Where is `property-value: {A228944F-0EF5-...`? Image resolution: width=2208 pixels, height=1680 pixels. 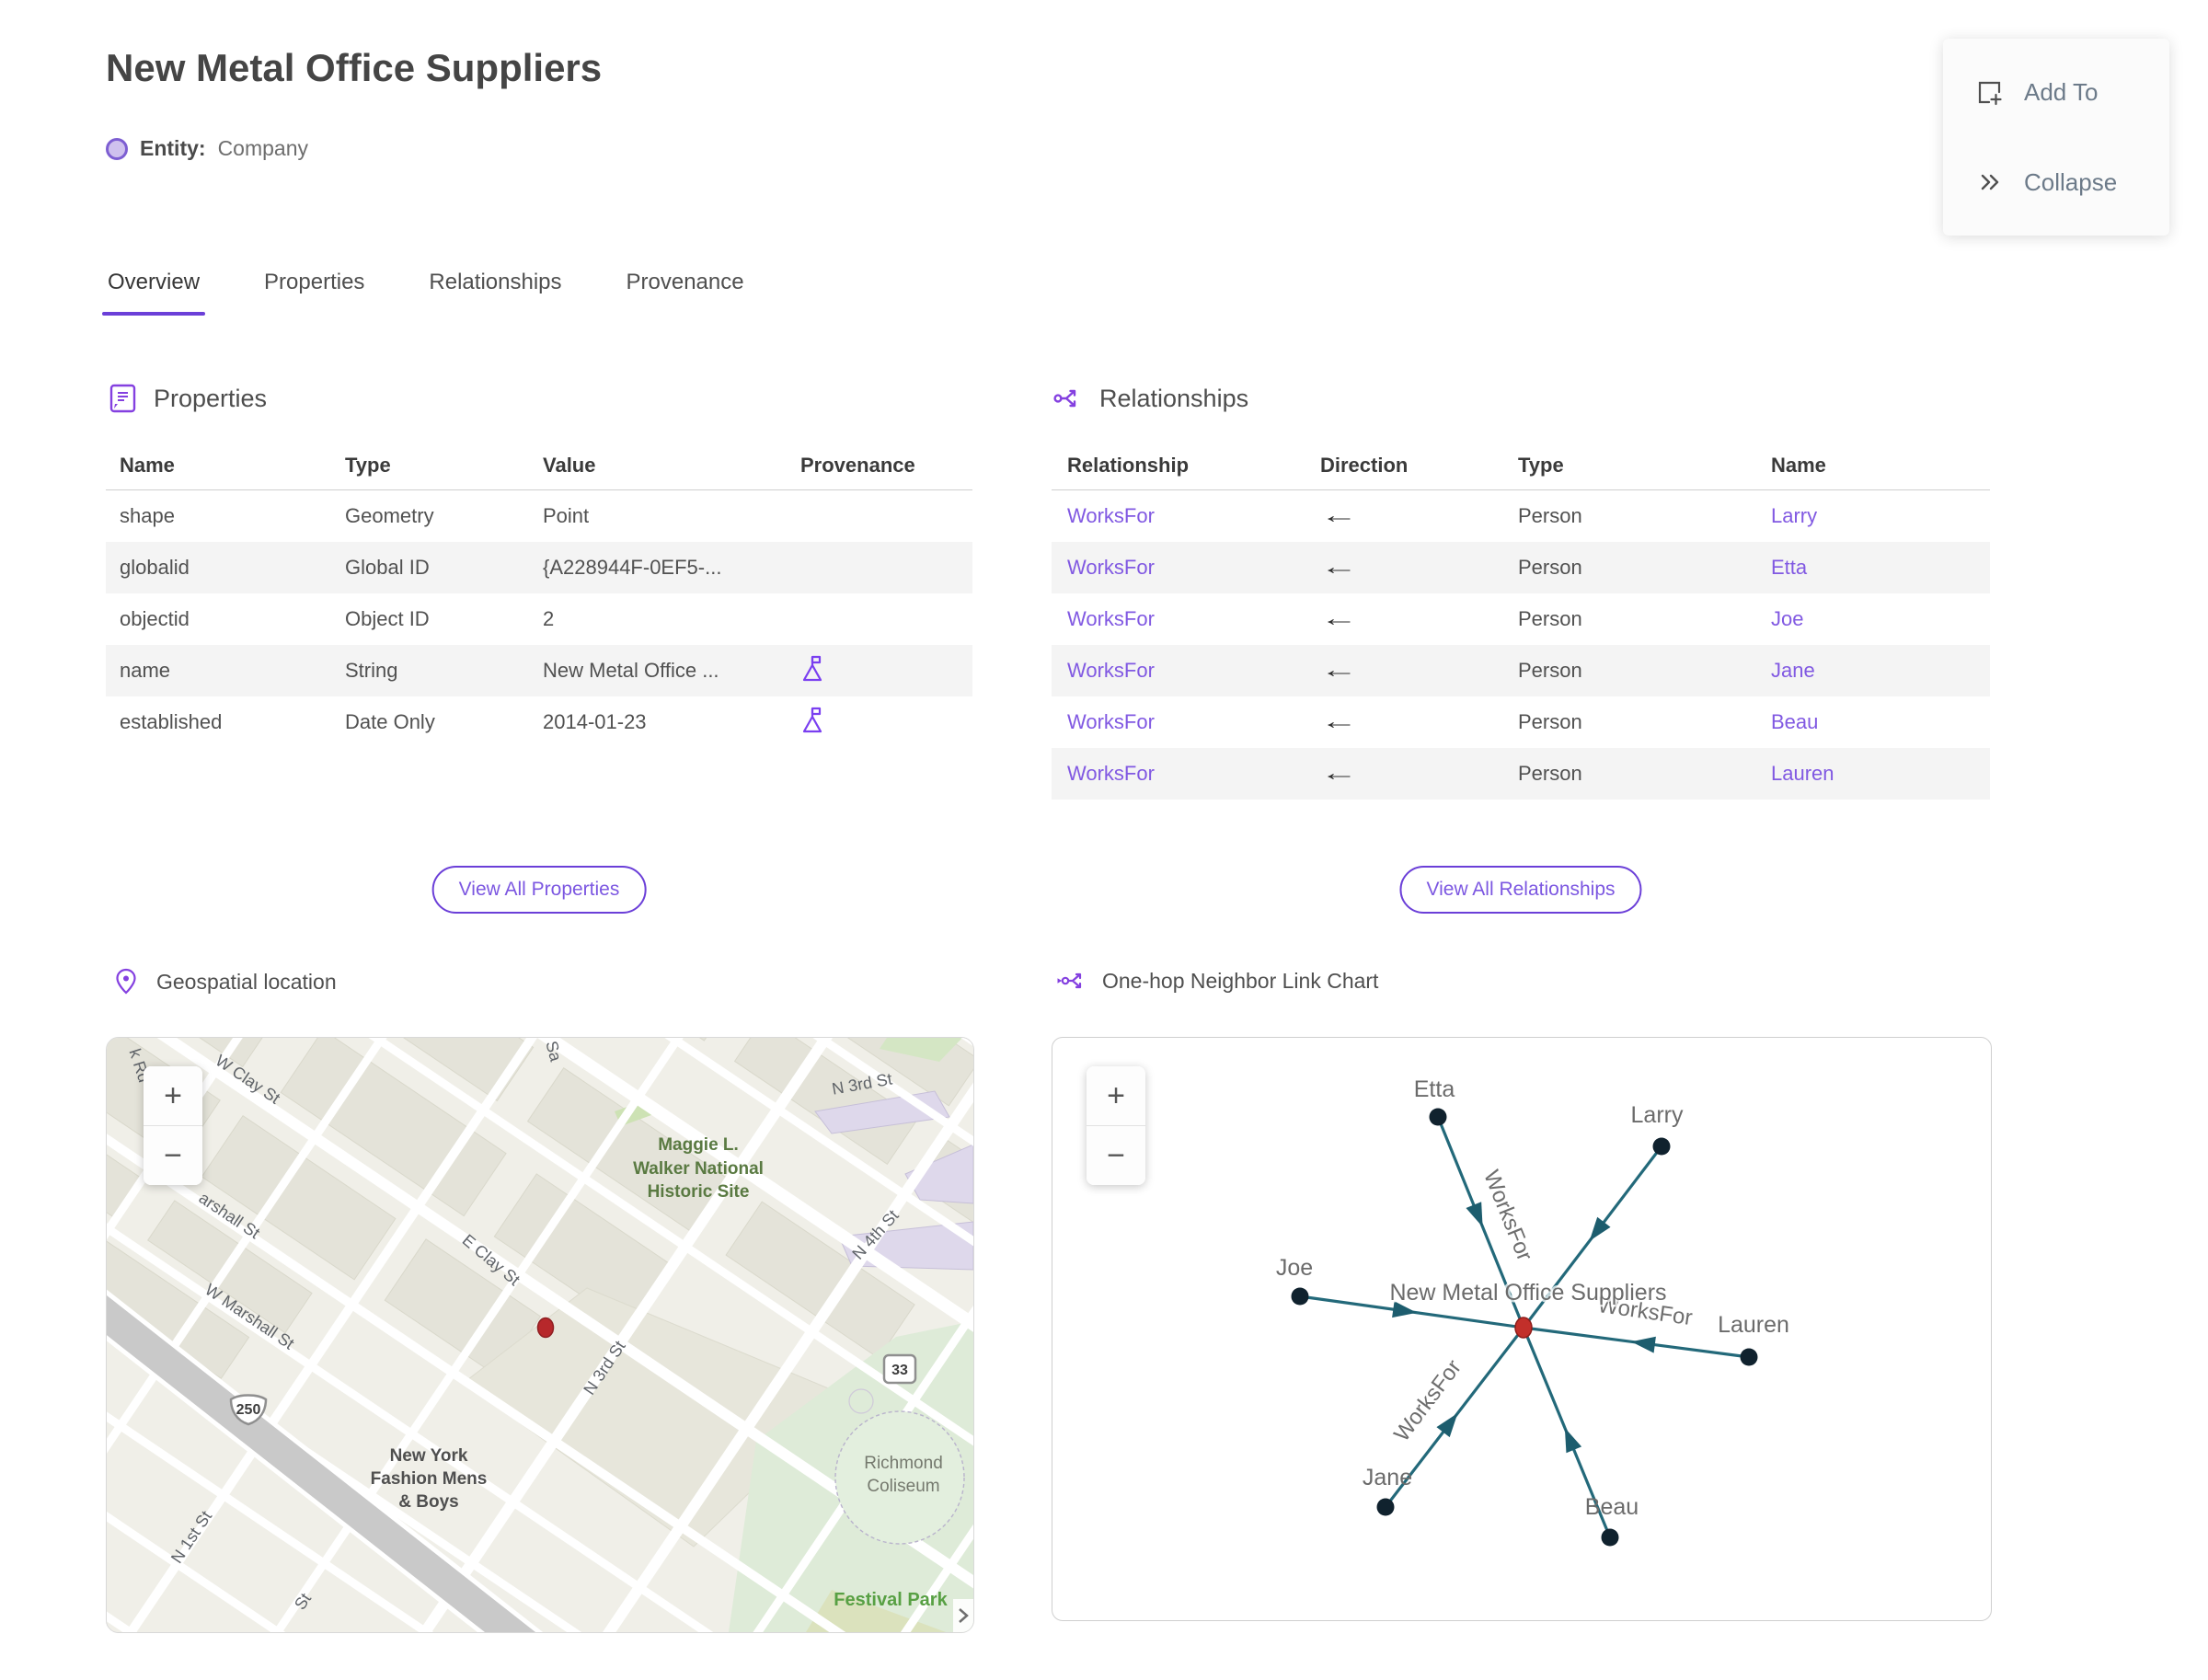 property-value: {A228944F-0EF5-... is located at coordinates (632, 567).